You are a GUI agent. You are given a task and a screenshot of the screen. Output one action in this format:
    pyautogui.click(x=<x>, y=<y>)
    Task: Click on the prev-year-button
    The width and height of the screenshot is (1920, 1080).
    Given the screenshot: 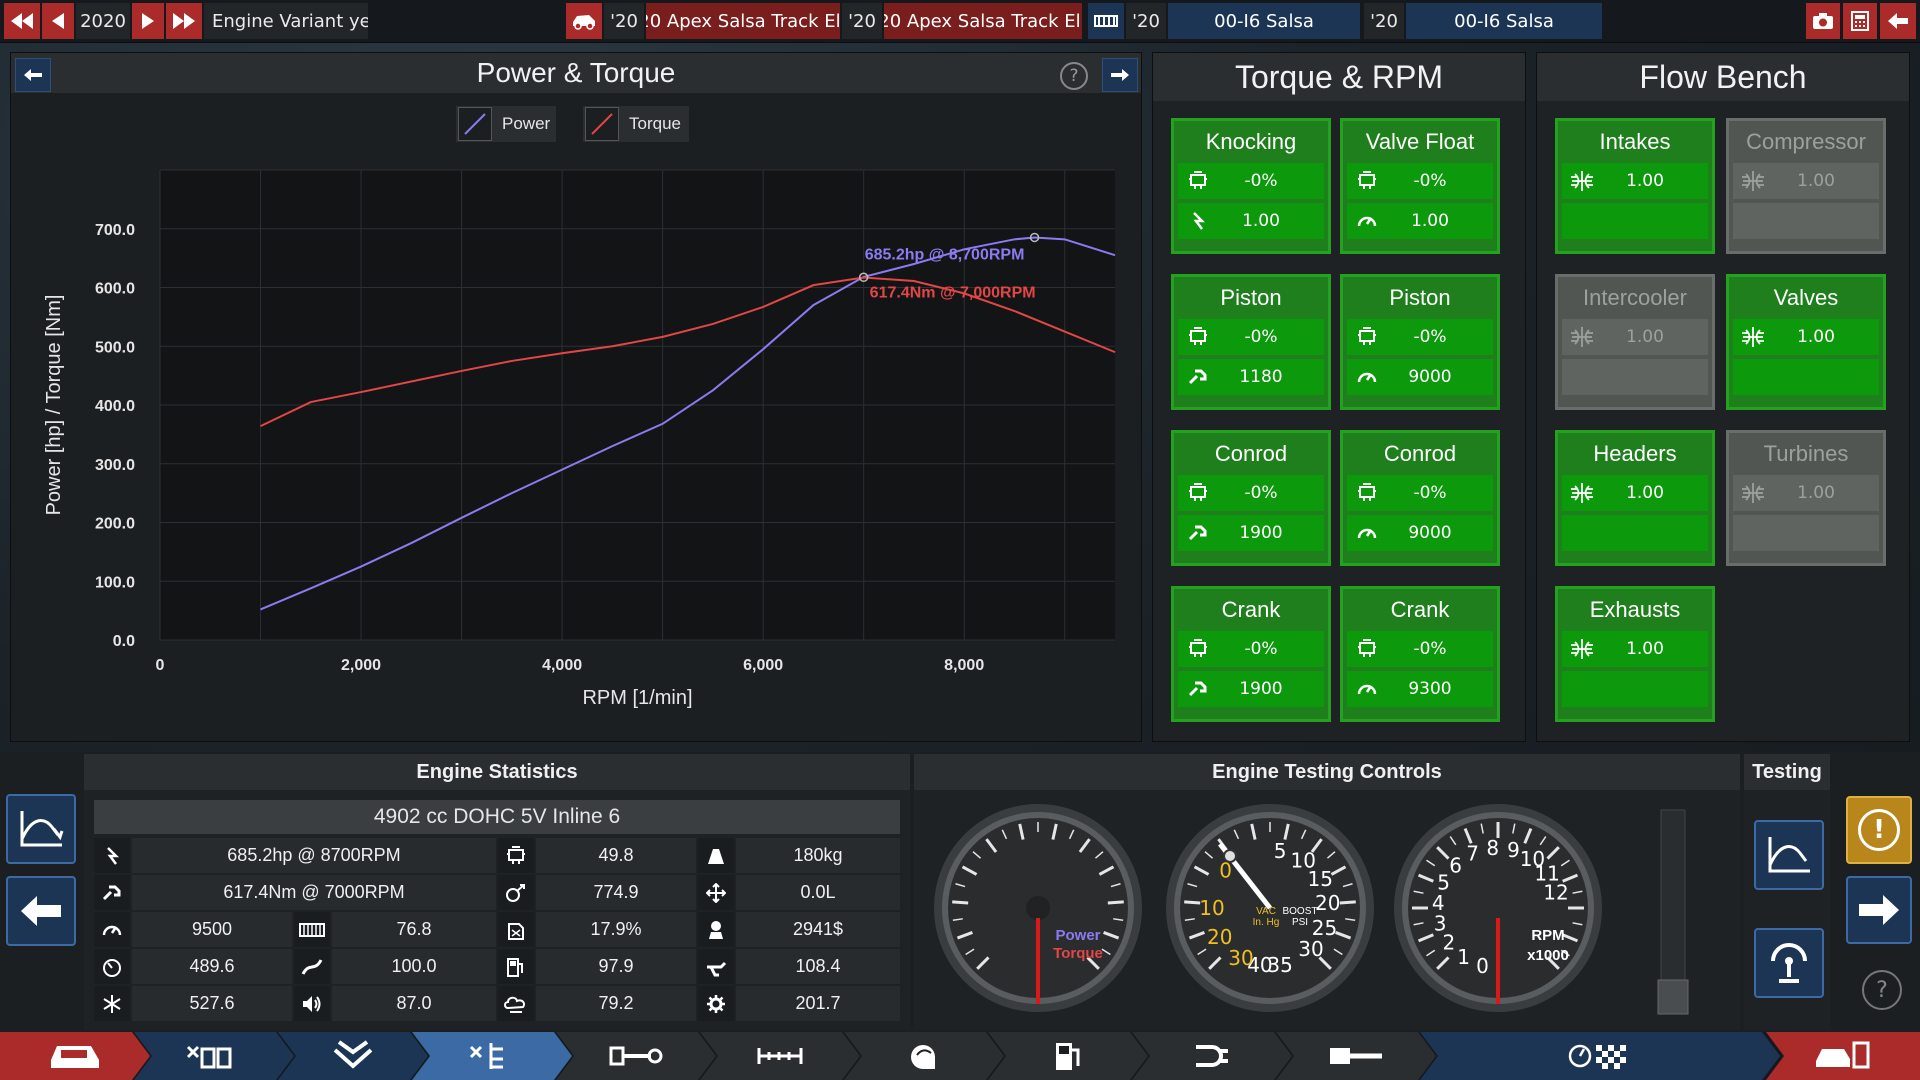 What is the action you would take?
    pyautogui.click(x=58, y=21)
    